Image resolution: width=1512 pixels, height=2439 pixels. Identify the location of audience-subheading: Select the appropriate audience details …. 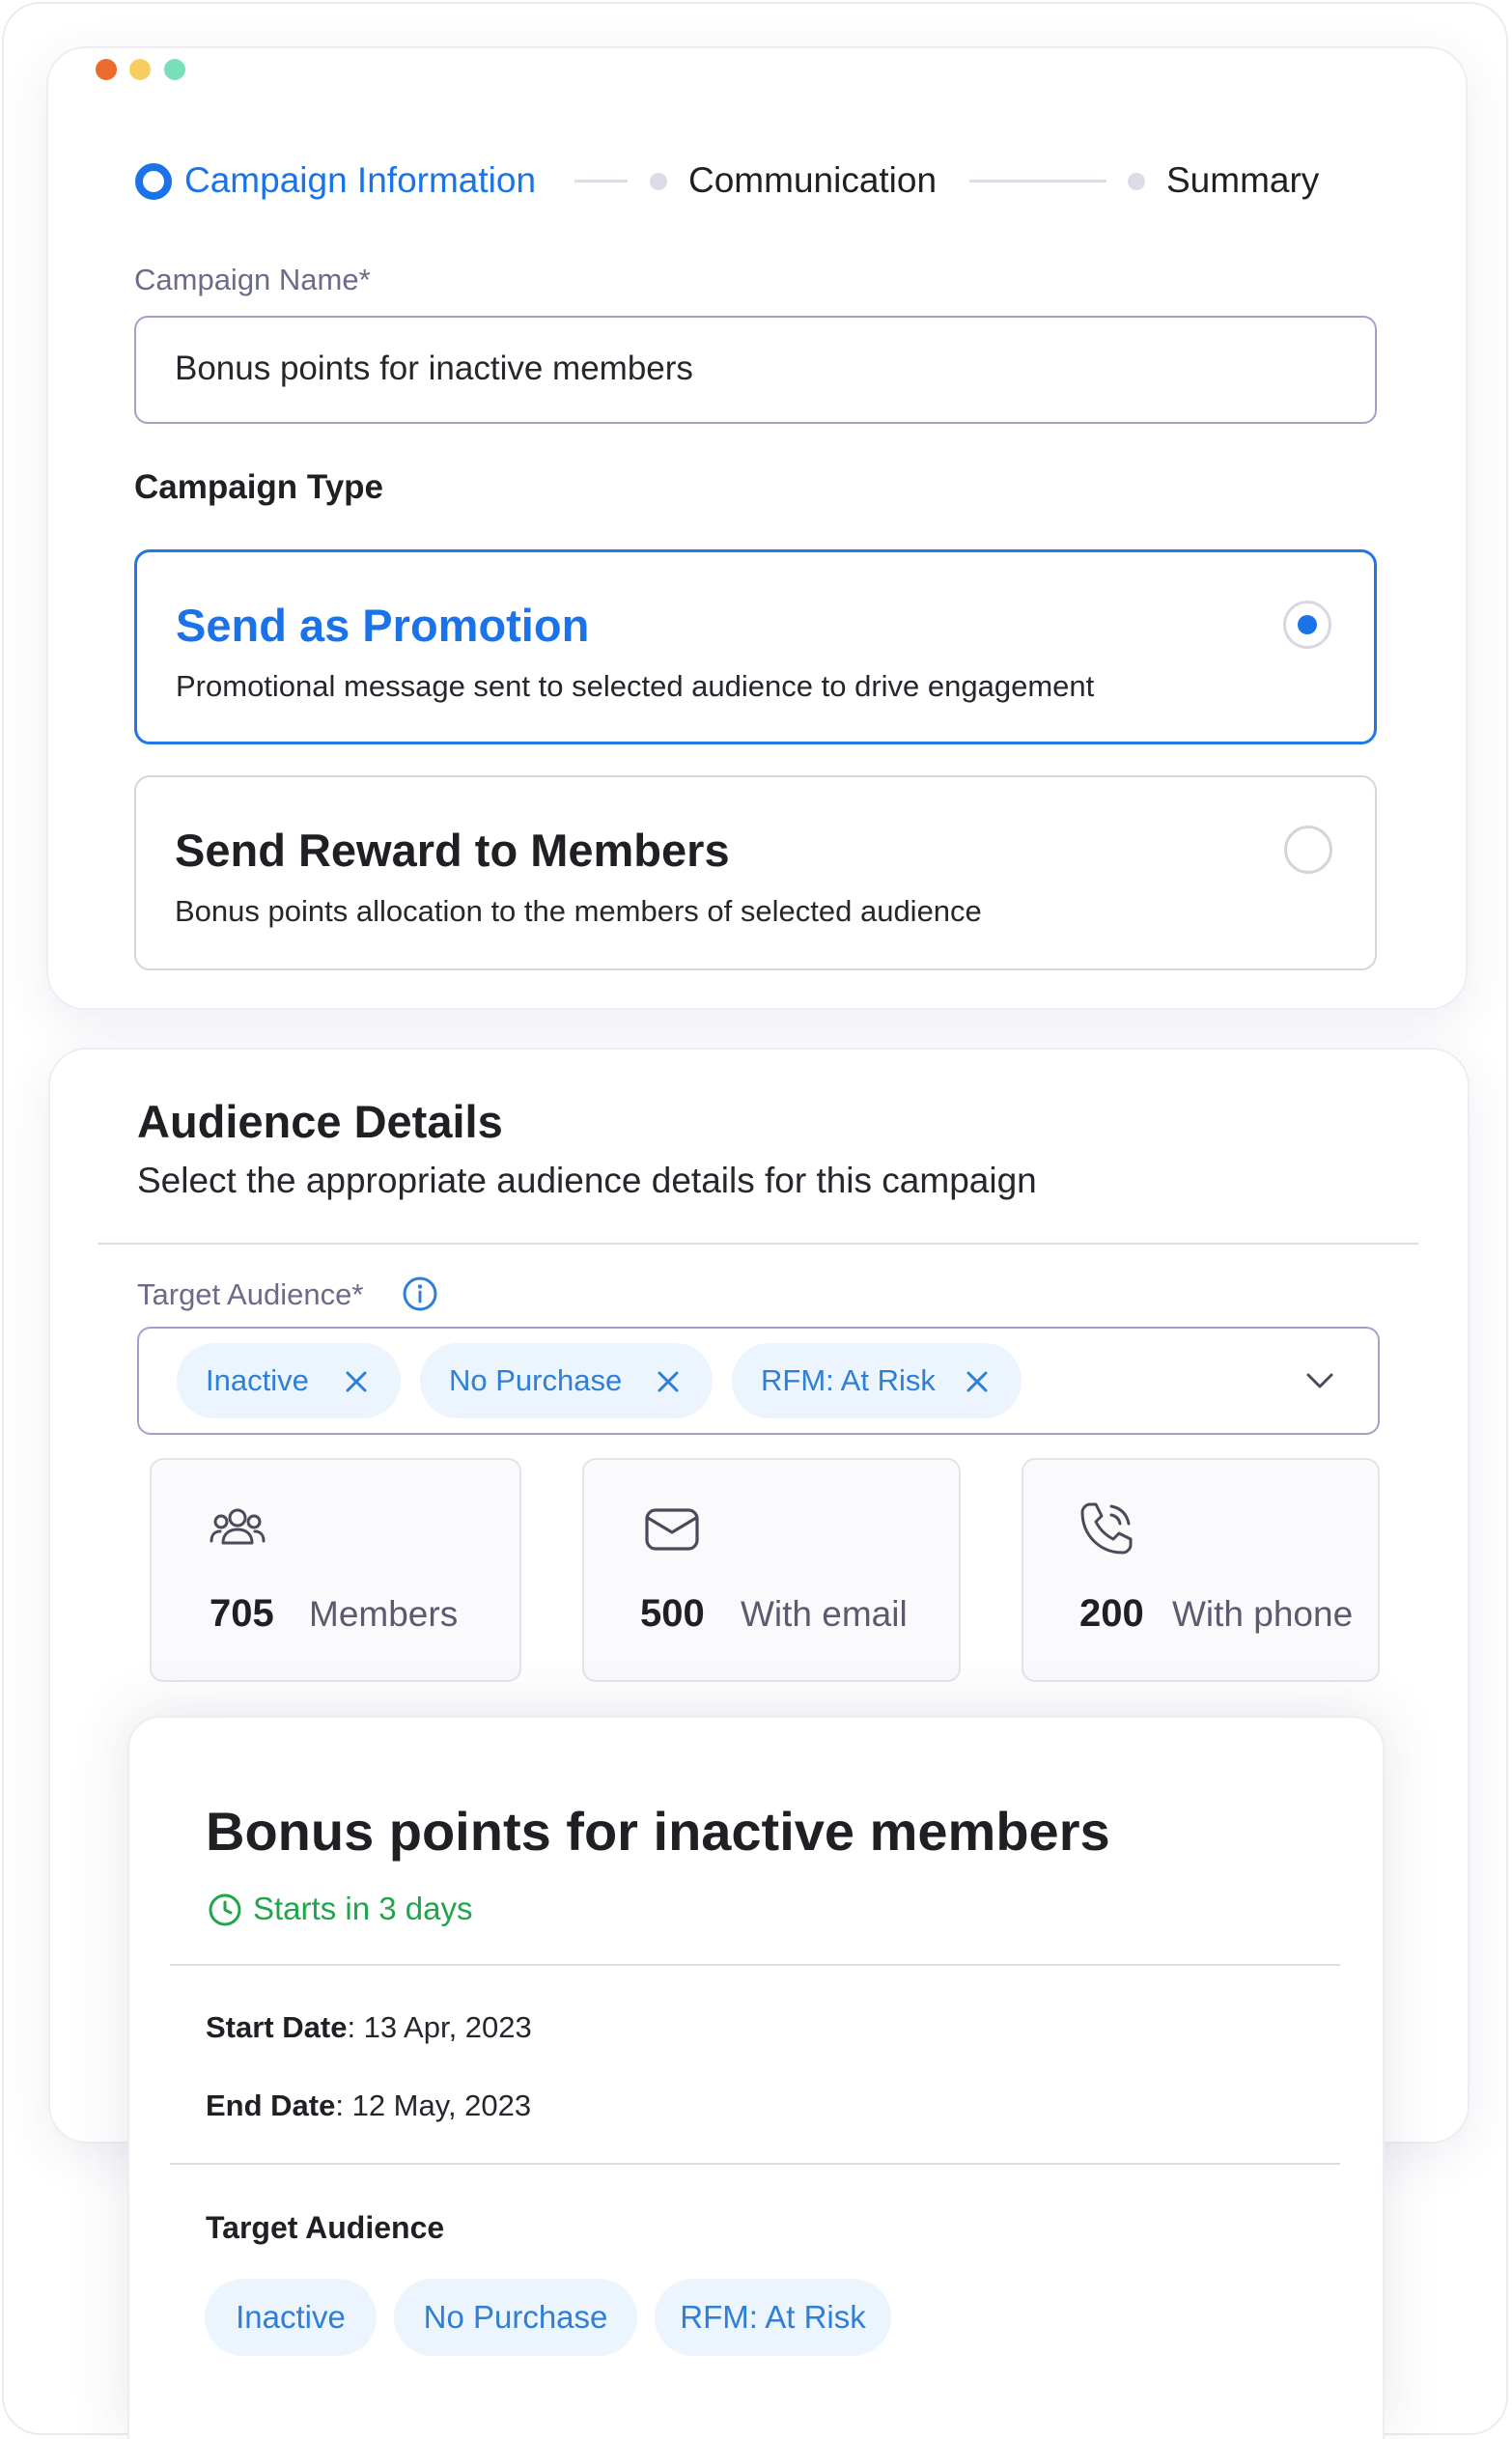
(587, 1180).